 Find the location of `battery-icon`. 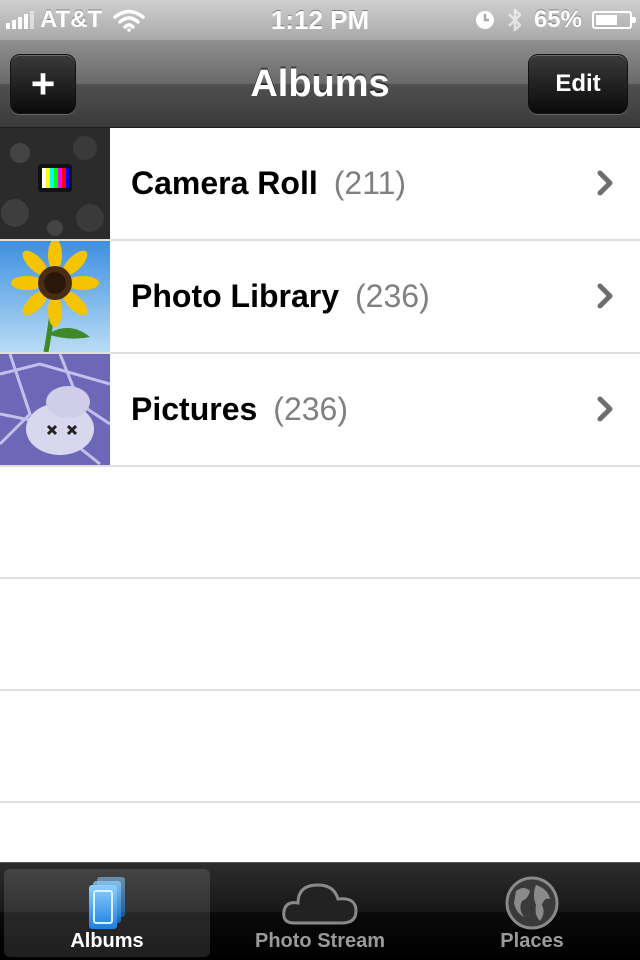

battery-icon is located at coordinates (614, 20).